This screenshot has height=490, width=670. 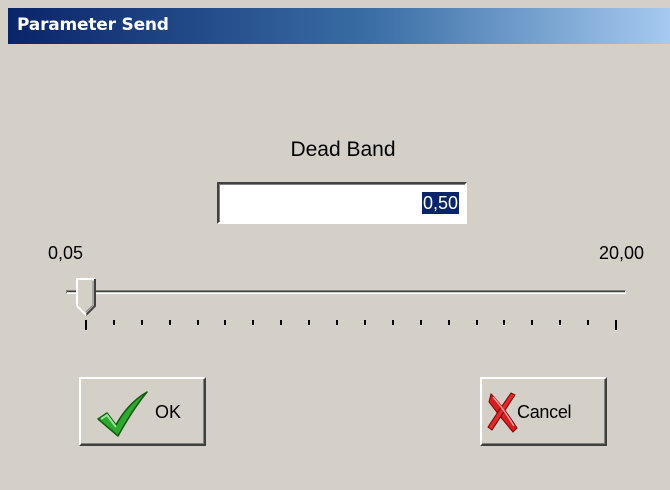 What do you see at coordinates (335, 326) in the screenshot?
I see `slider-ticks` at bounding box center [335, 326].